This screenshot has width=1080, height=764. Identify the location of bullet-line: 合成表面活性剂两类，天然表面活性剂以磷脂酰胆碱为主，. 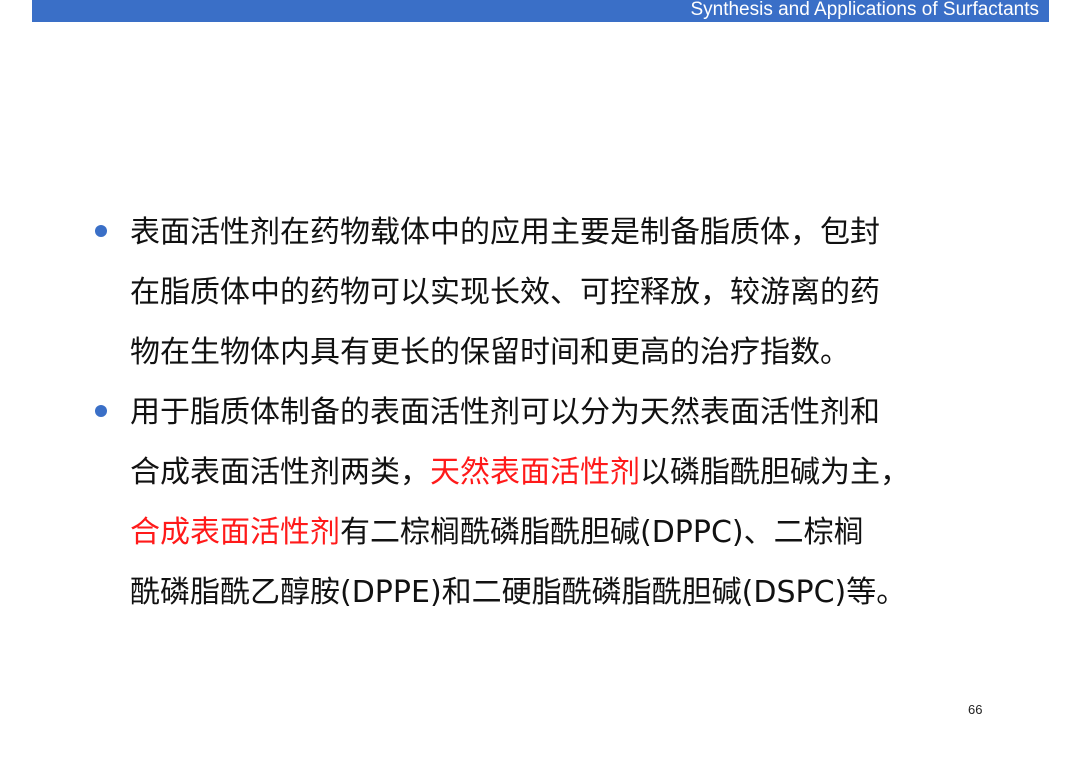
(565, 473).